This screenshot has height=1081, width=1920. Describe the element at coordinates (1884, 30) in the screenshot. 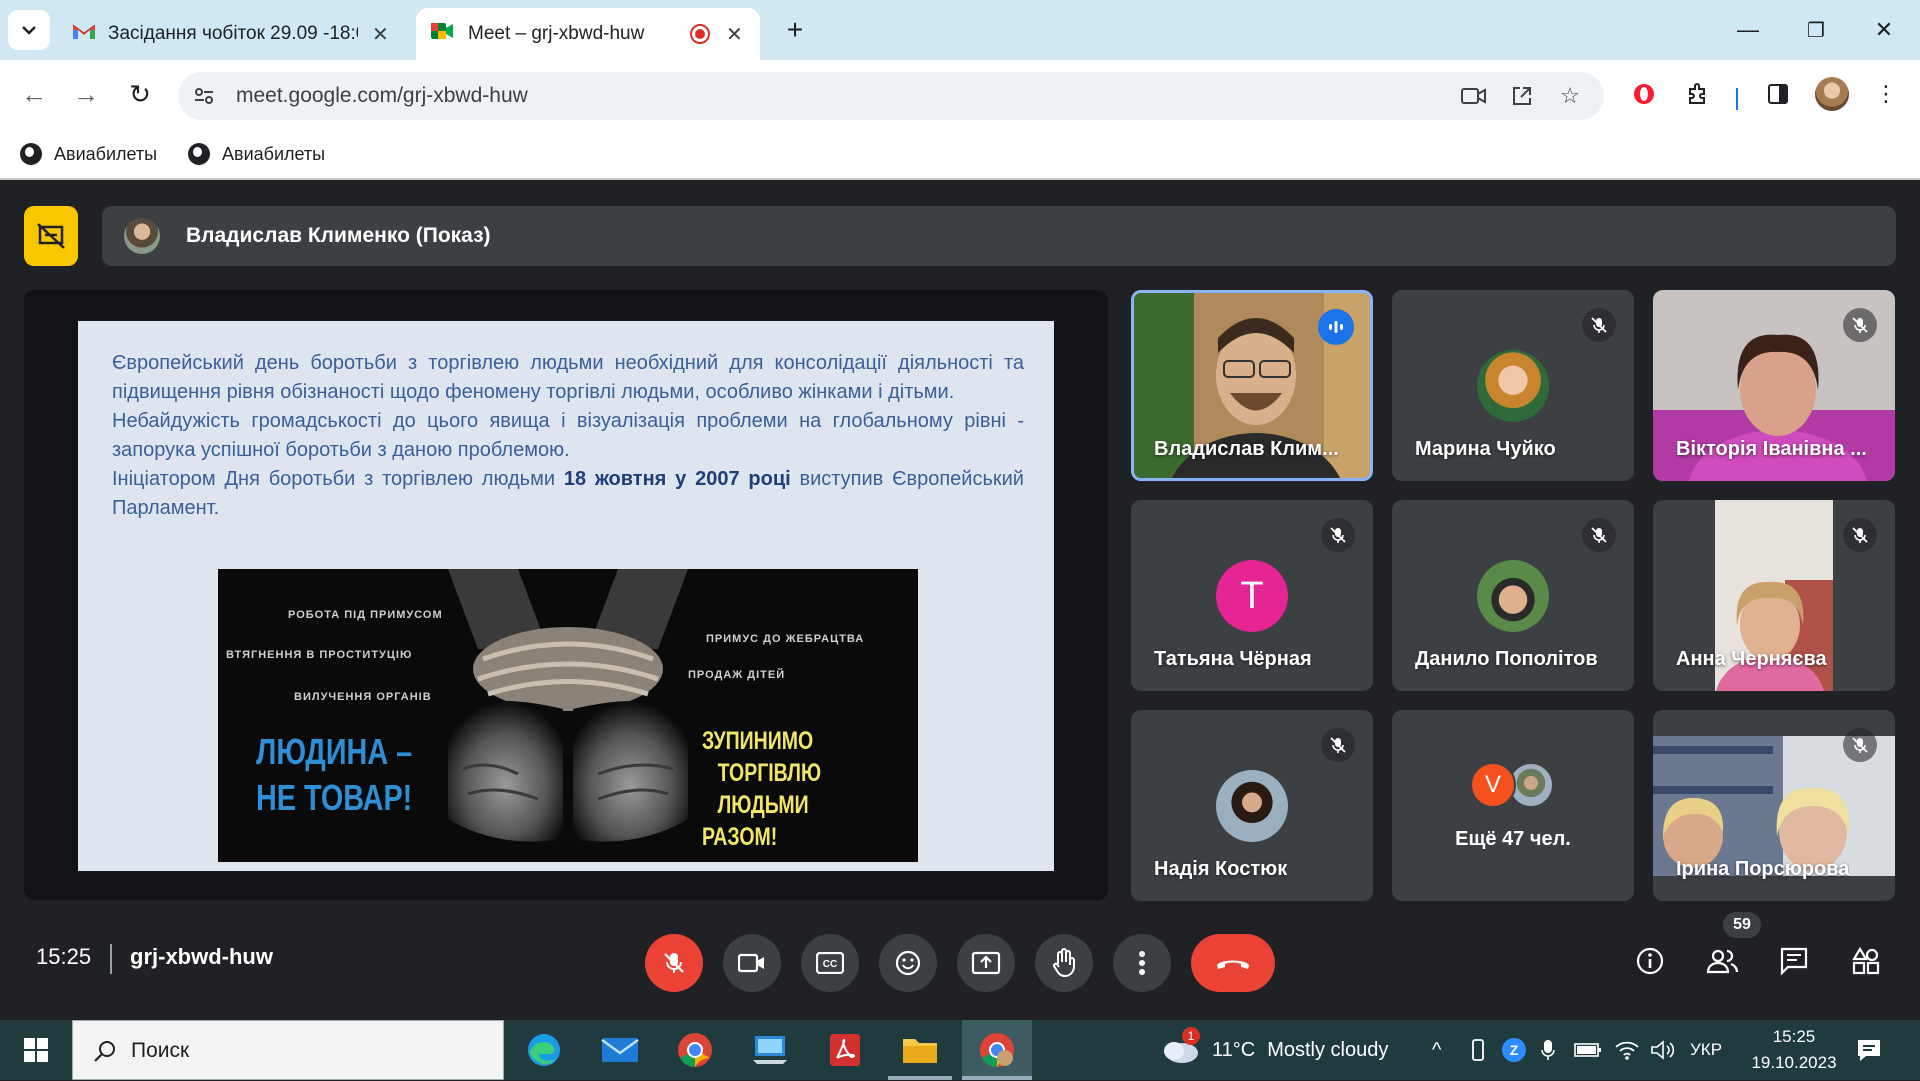

I see `close-window-button: ✕` at that location.